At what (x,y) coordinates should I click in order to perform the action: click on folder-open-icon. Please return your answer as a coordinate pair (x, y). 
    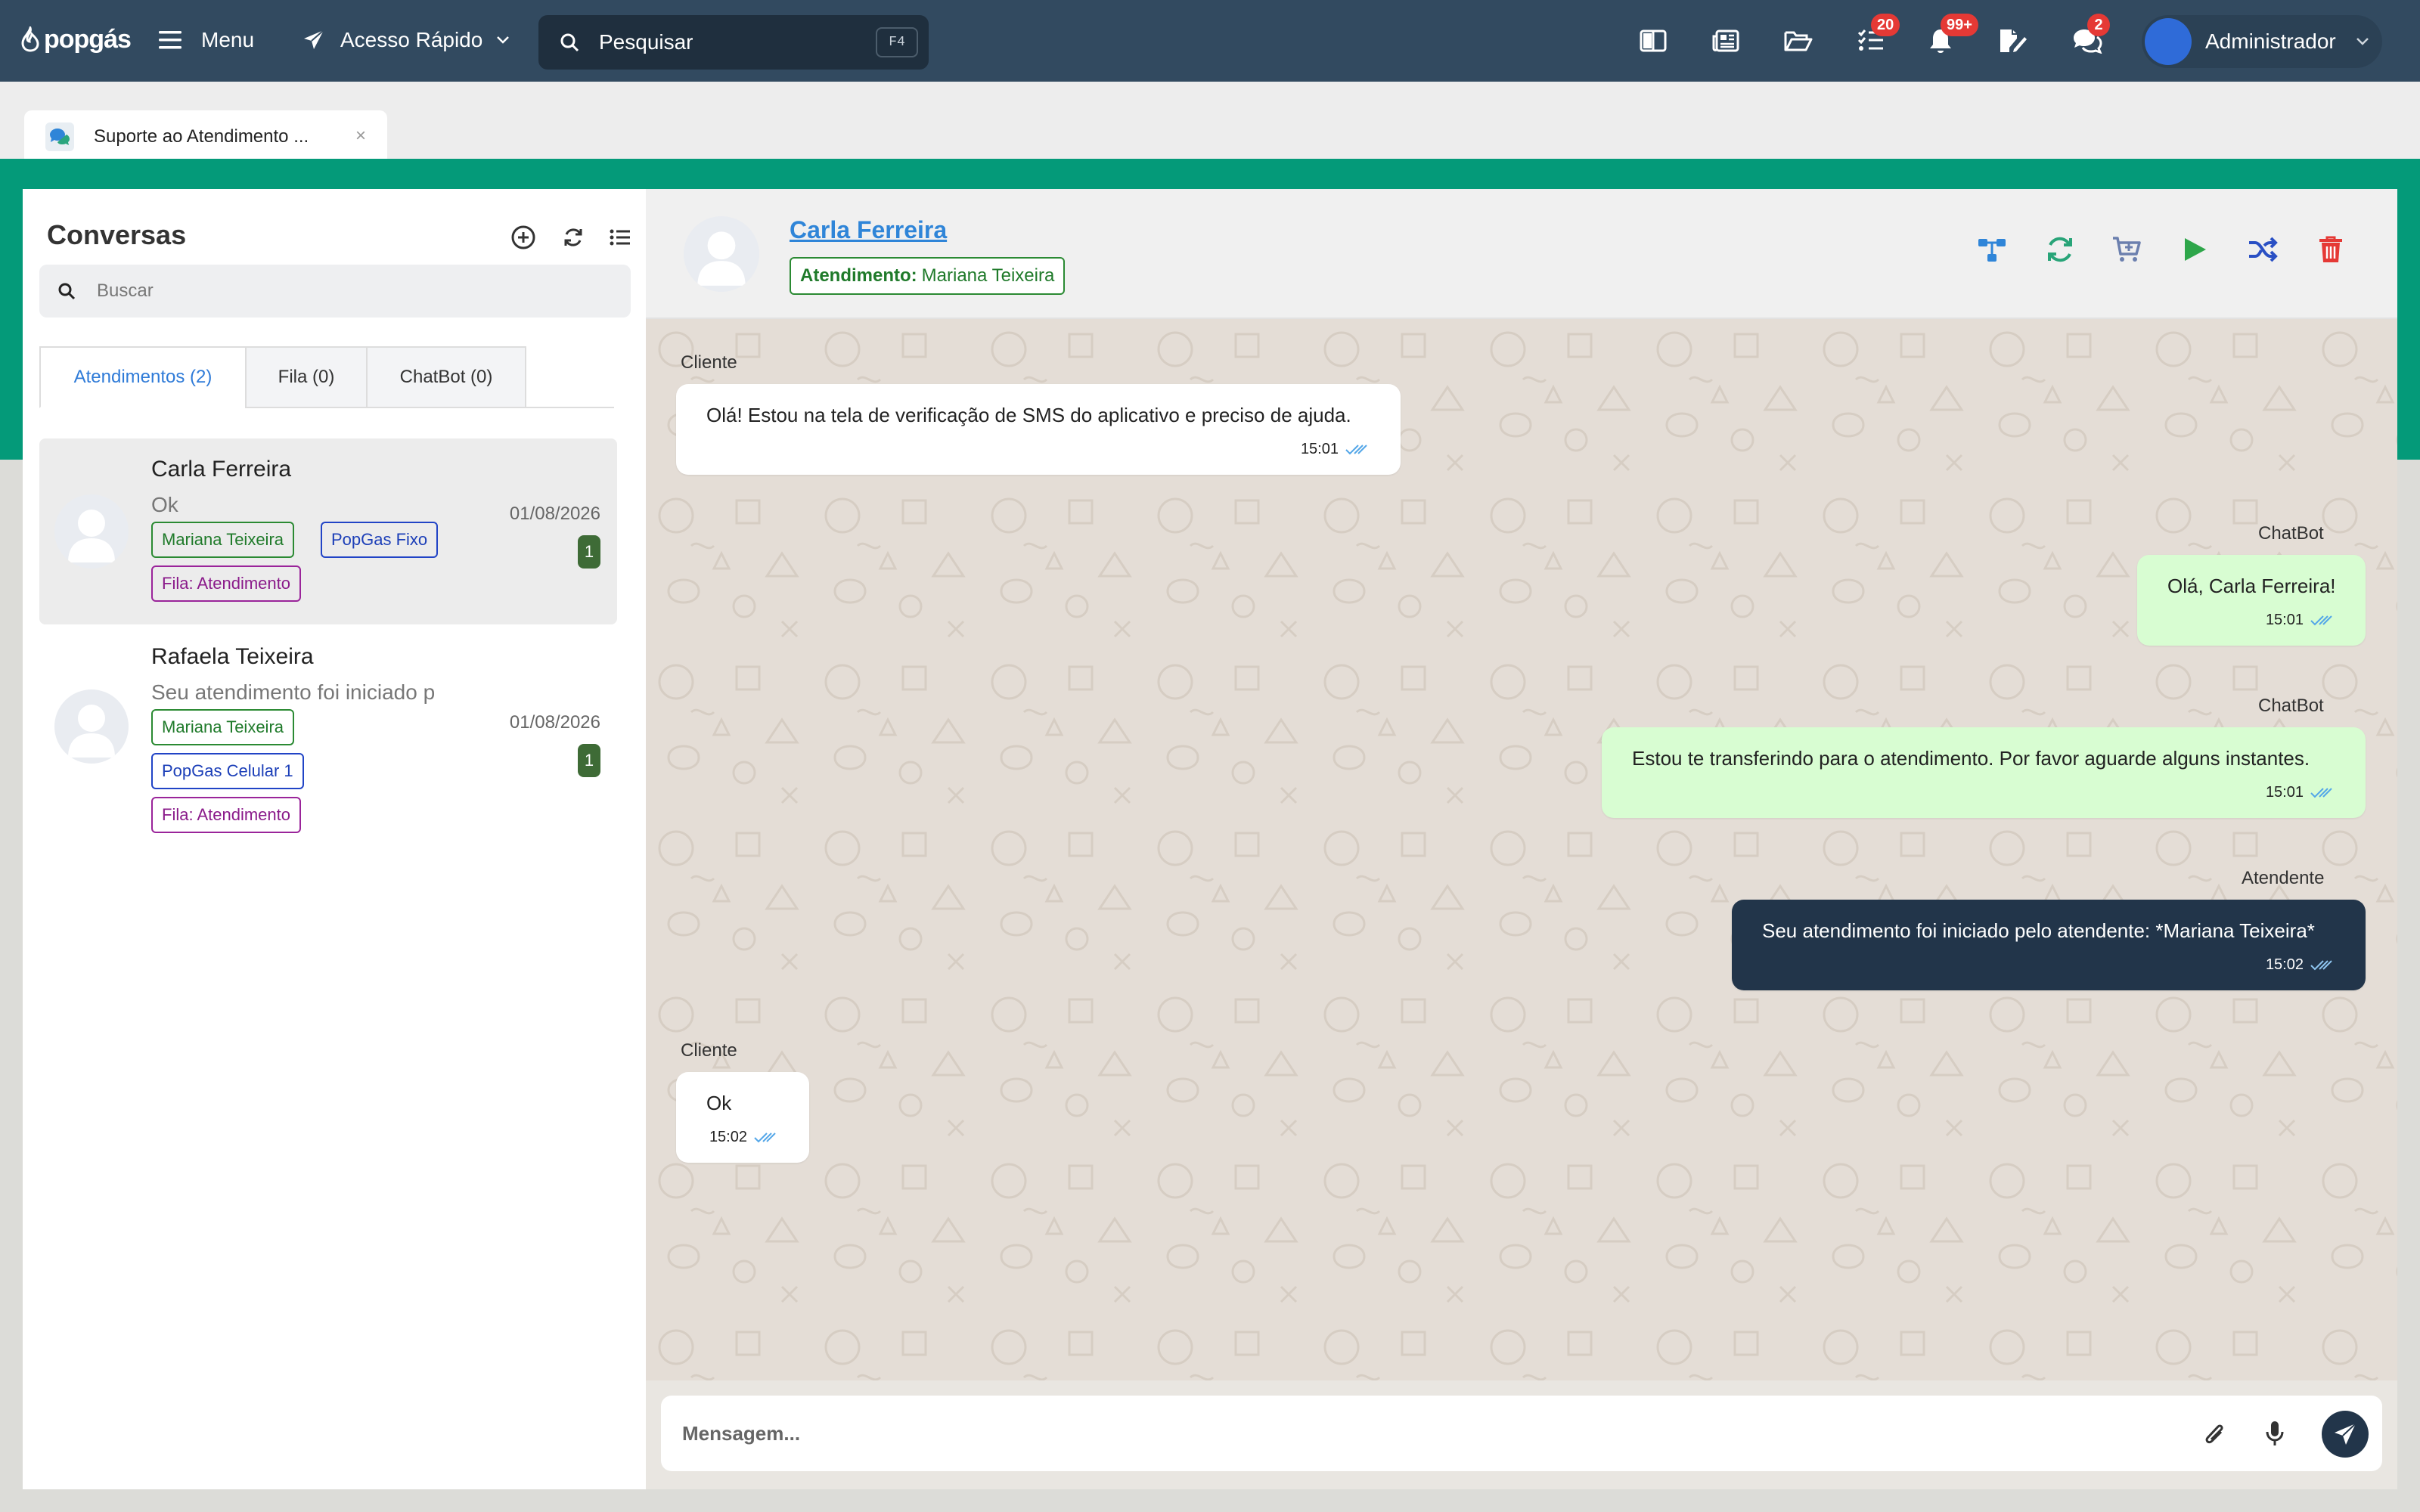
    Looking at the image, I should click on (1799, 41).